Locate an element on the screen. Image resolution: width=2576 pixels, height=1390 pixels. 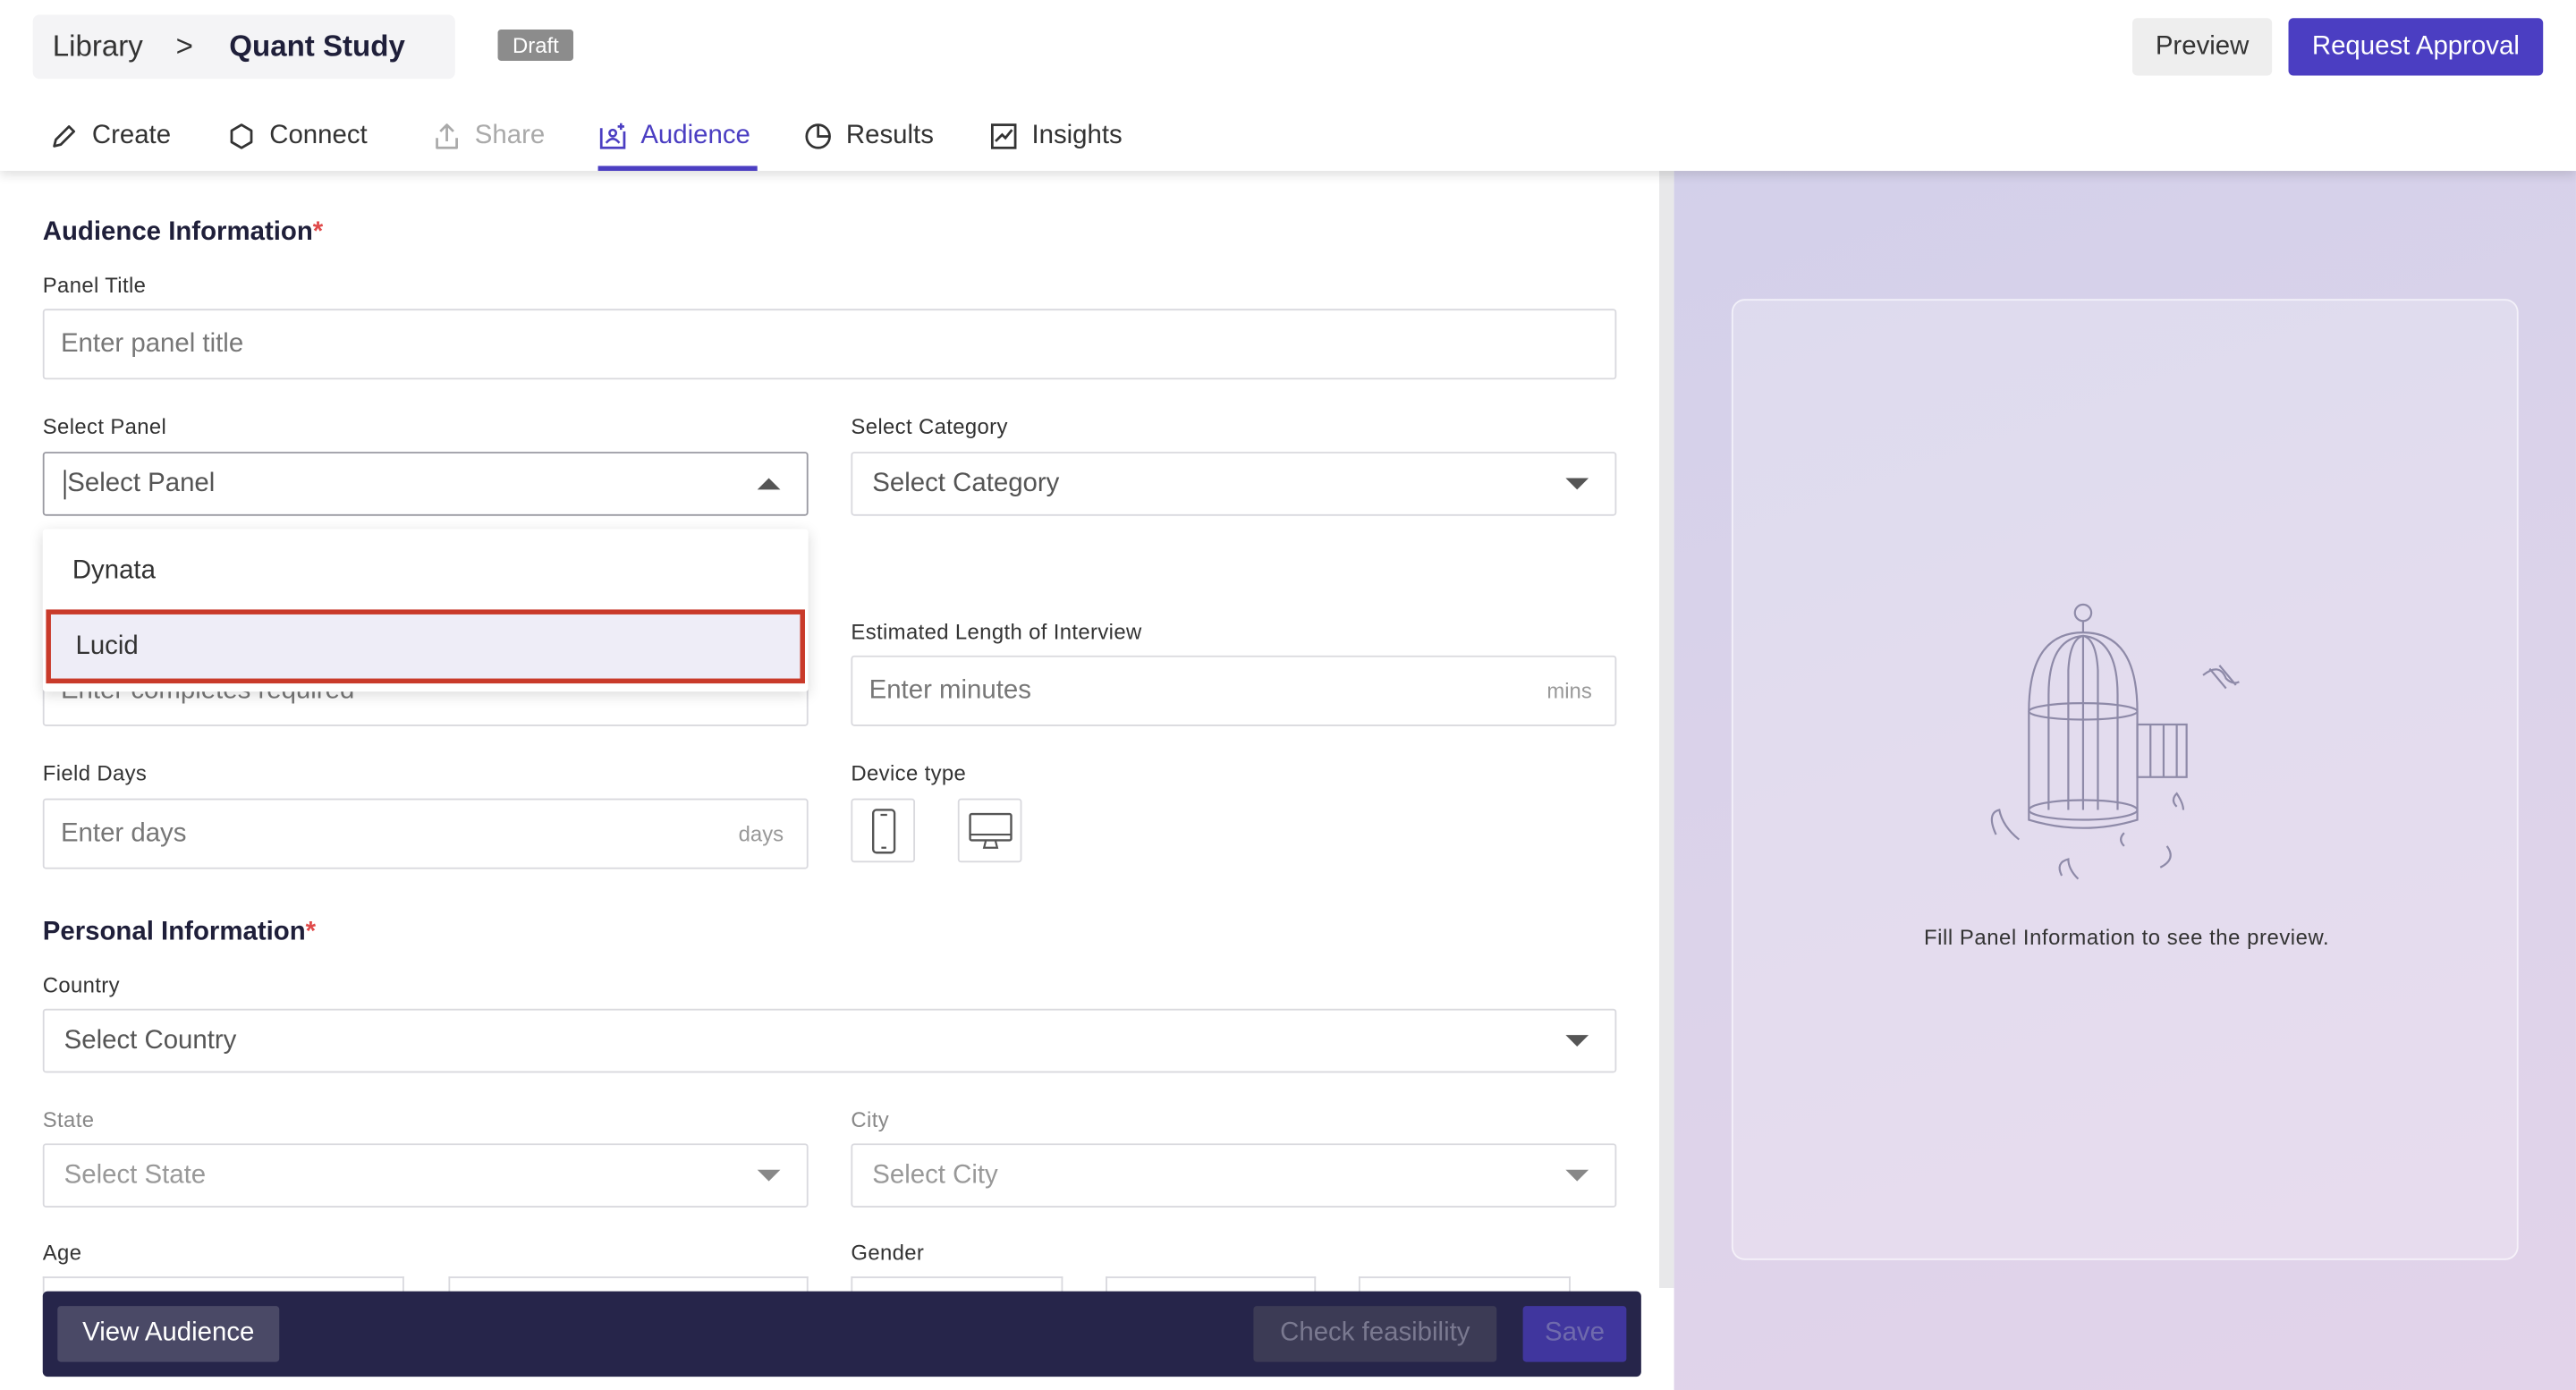
placeholder: Enter minutes is located at coordinates (950, 690).